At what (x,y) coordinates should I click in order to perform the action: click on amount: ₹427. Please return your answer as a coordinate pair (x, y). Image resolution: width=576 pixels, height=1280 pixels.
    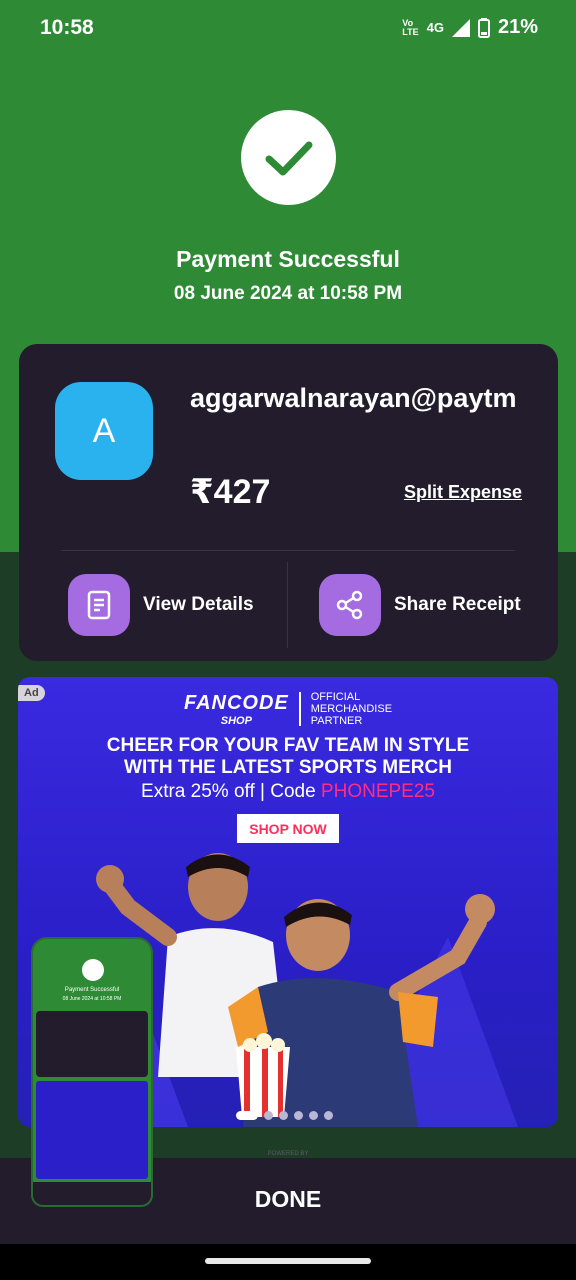
    Looking at the image, I should click on (230, 492).